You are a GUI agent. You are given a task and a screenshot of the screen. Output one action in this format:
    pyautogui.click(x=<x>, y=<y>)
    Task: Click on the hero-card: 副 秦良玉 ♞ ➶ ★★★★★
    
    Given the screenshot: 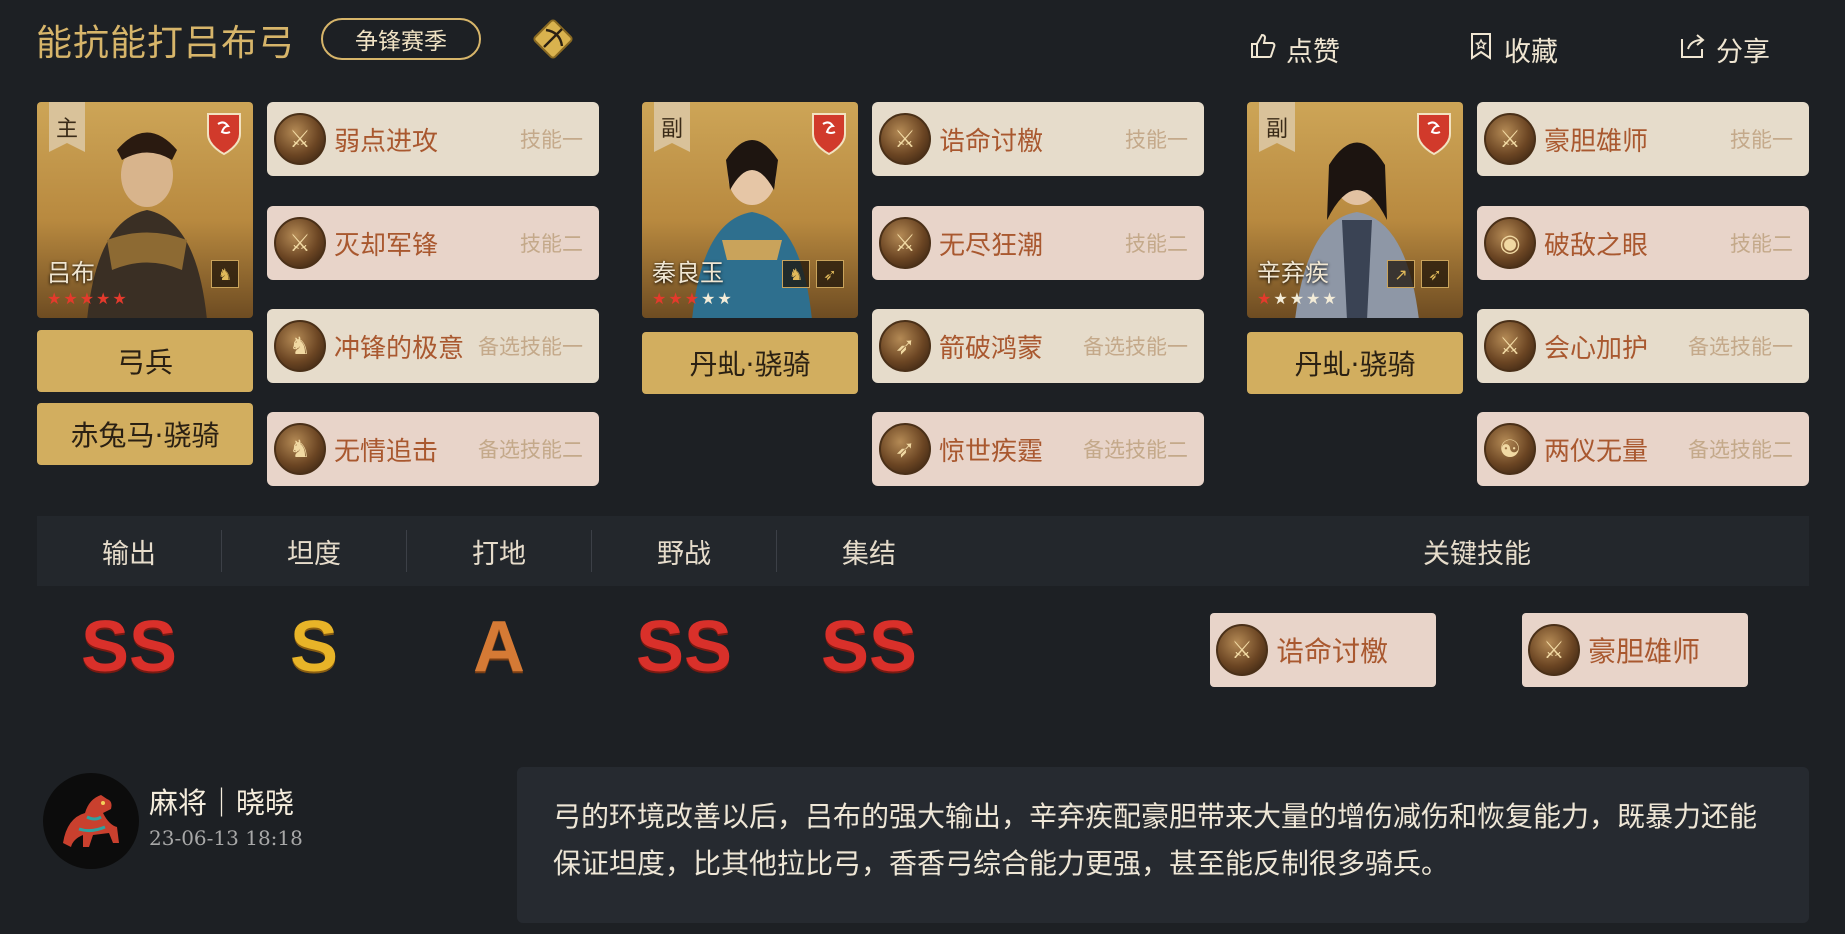 What is the action you would take?
    pyautogui.click(x=750, y=210)
    